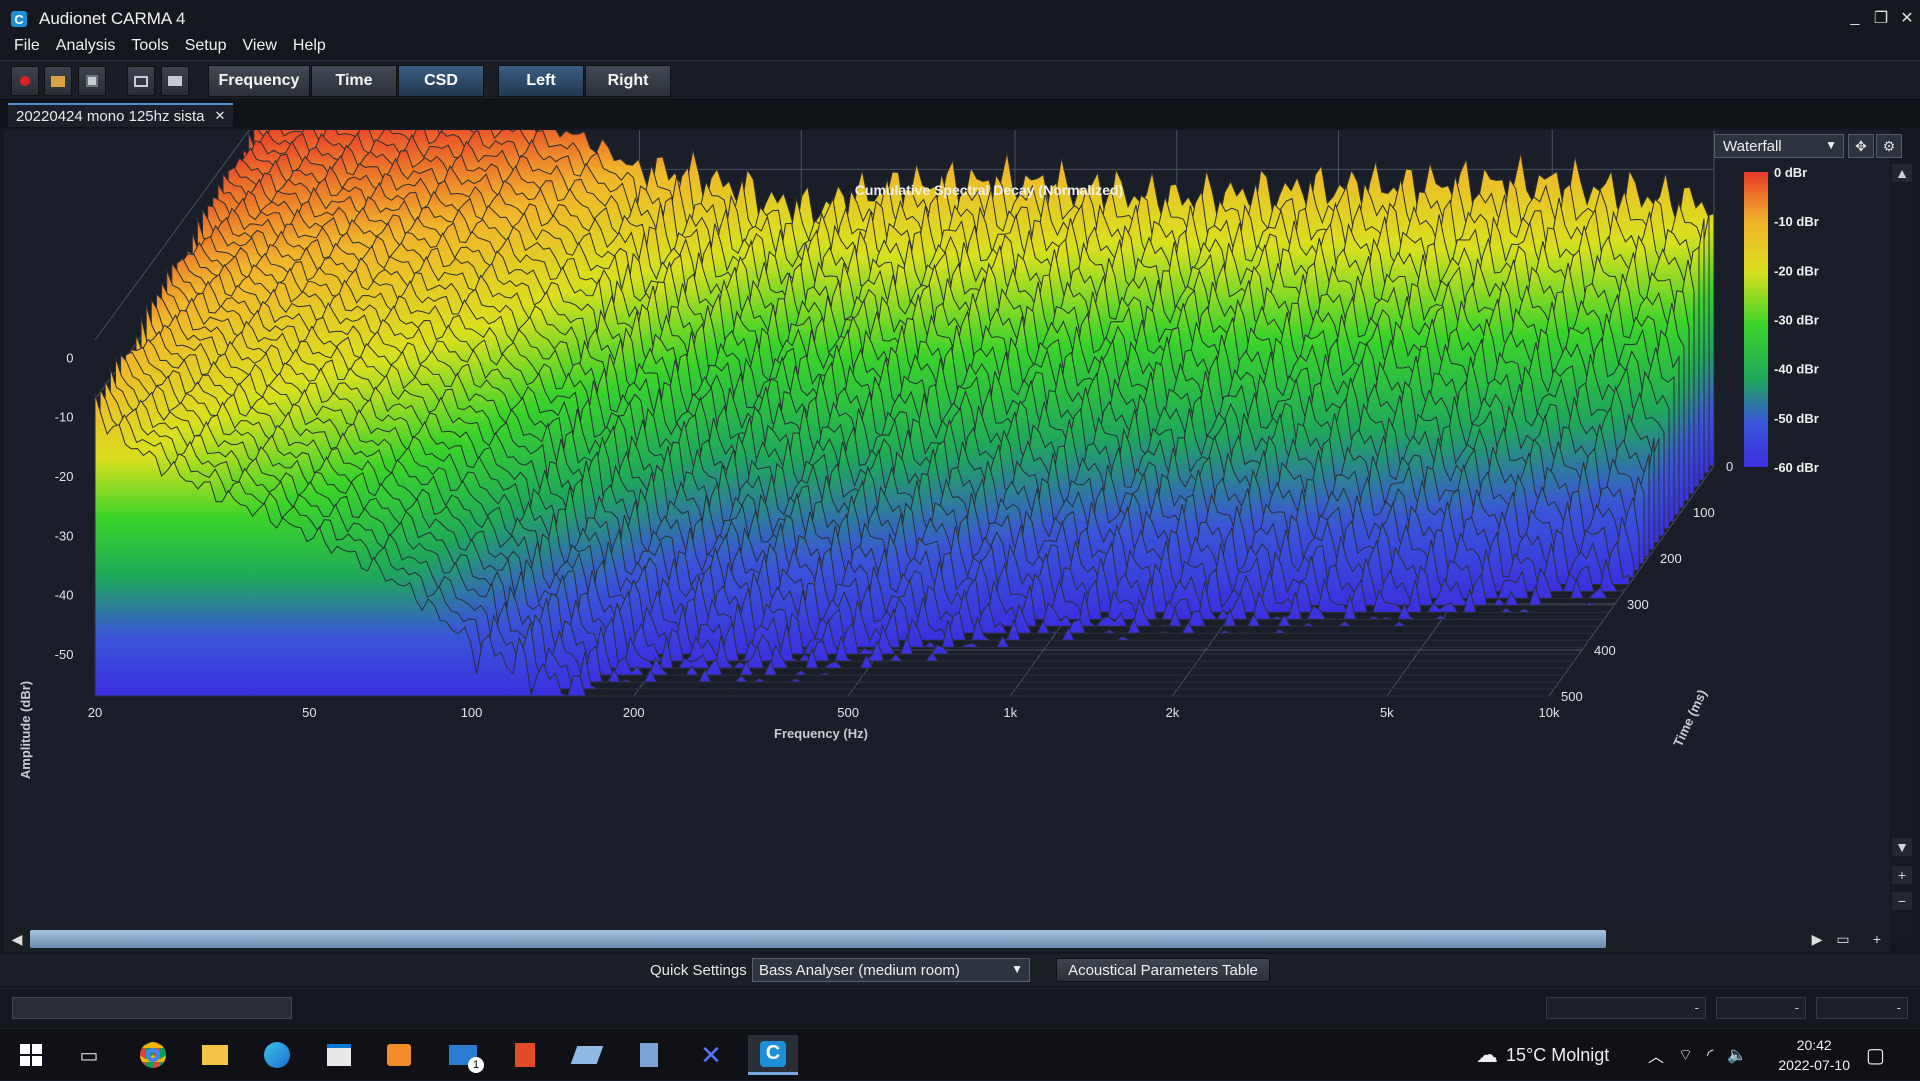  Describe the element at coordinates (1163, 970) in the screenshot. I see `acoustical-parameters-button: Acoustical Parameters Table` at that location.